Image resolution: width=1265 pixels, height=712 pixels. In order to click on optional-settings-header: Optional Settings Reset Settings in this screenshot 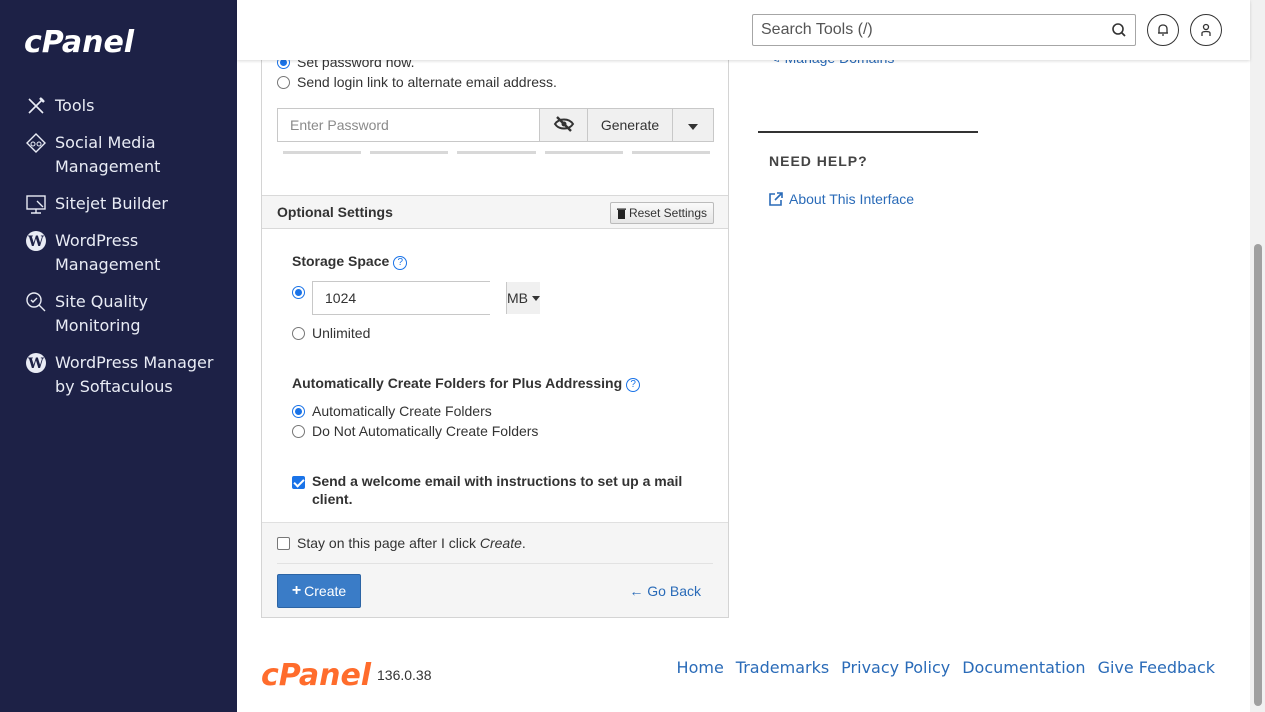, I will do `click(495, 212)`.